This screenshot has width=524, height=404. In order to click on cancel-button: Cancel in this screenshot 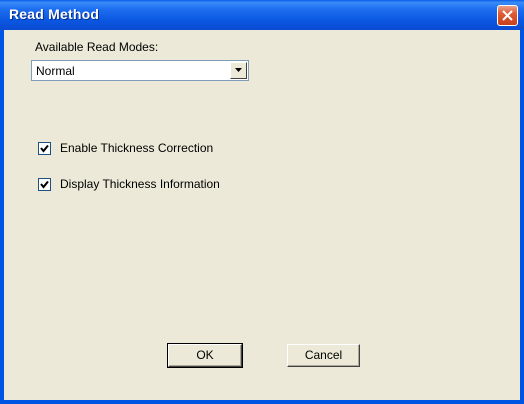, I will do `click(323, 355)`.